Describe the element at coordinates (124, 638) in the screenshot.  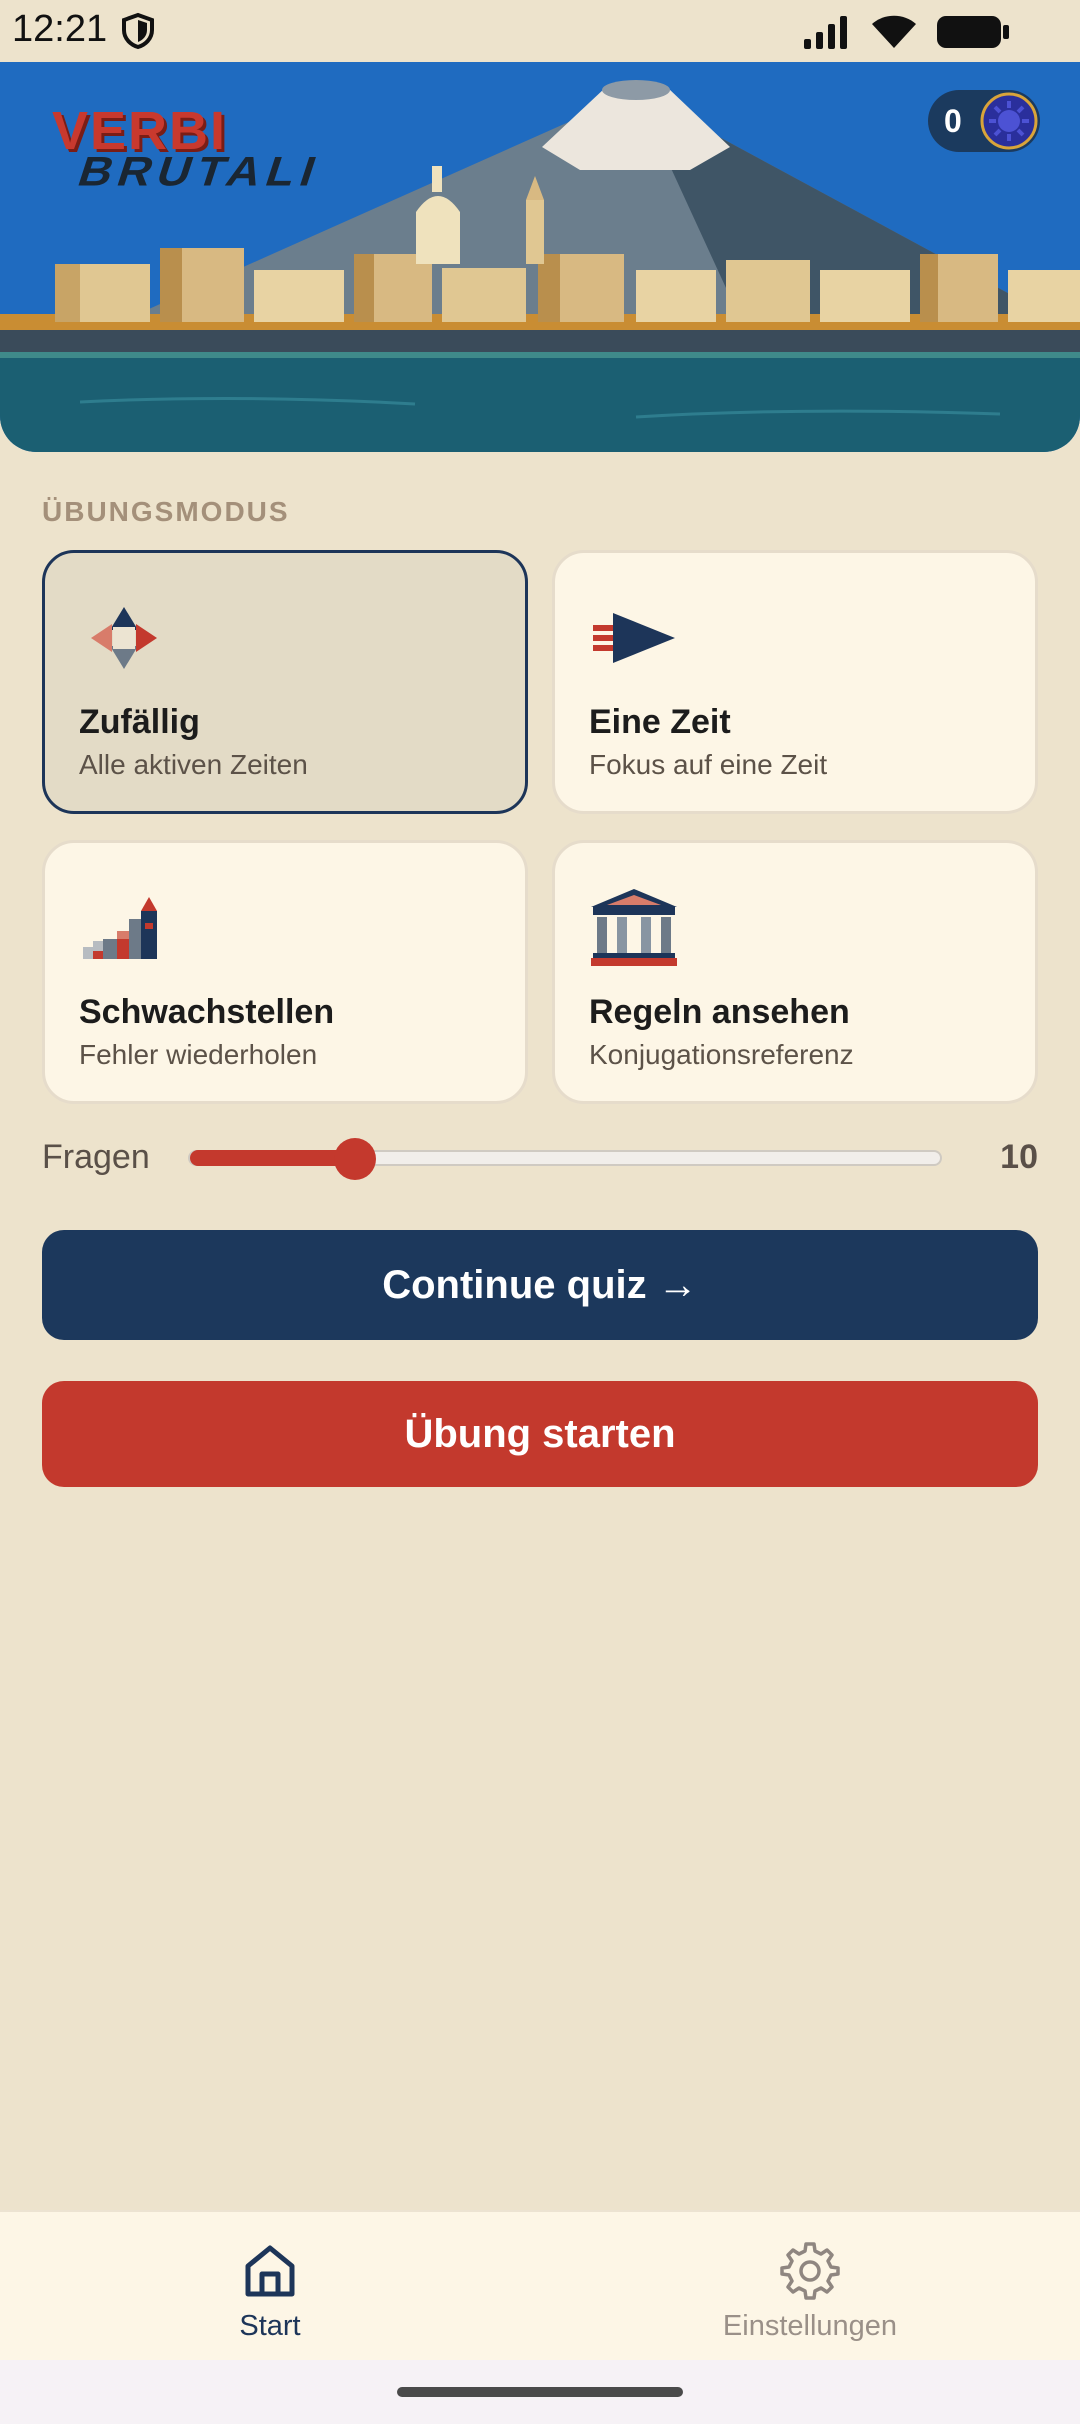
I see `compass-icon` at that location.